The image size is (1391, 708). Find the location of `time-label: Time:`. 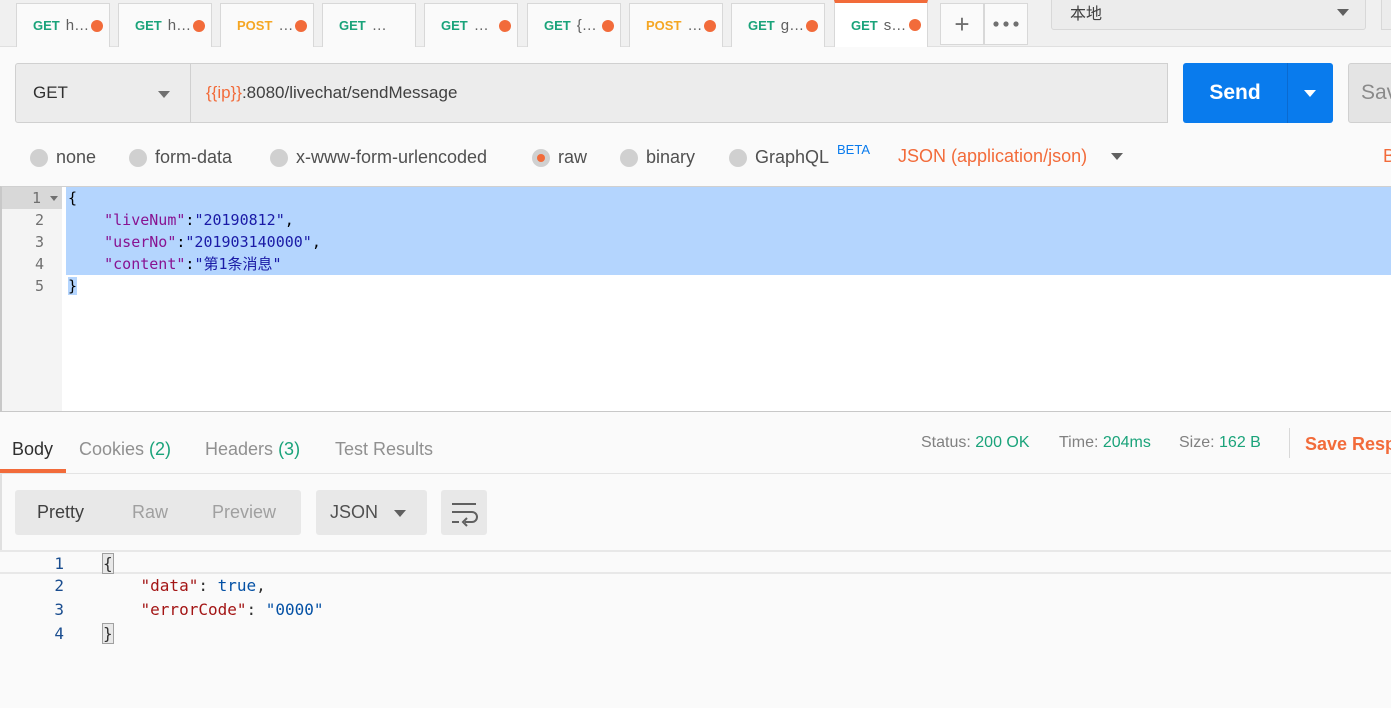

time-label: Time: is located at coordinates (1079, 442).